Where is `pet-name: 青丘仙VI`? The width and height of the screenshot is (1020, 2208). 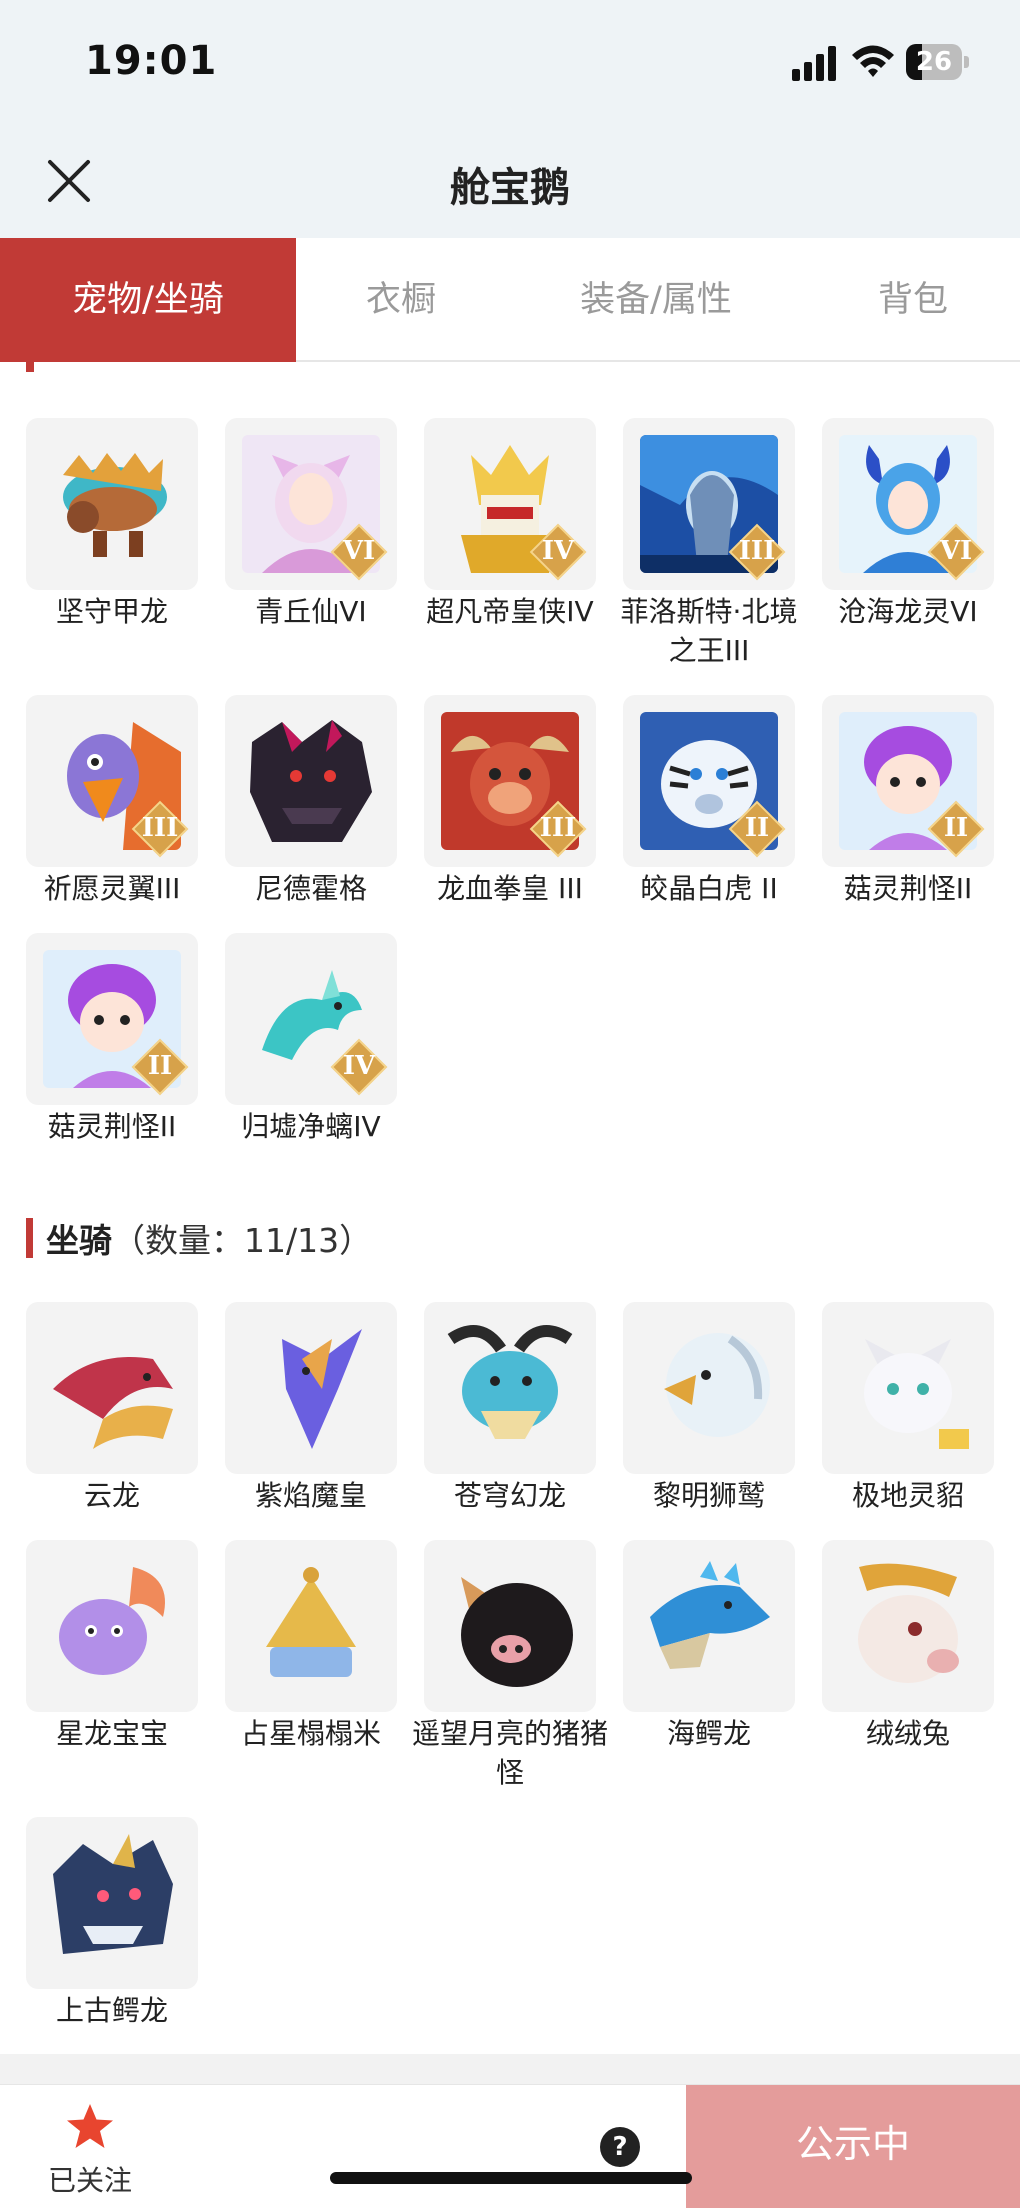
pet-name: 青丘仙VI is located at coordinates (311, 611).